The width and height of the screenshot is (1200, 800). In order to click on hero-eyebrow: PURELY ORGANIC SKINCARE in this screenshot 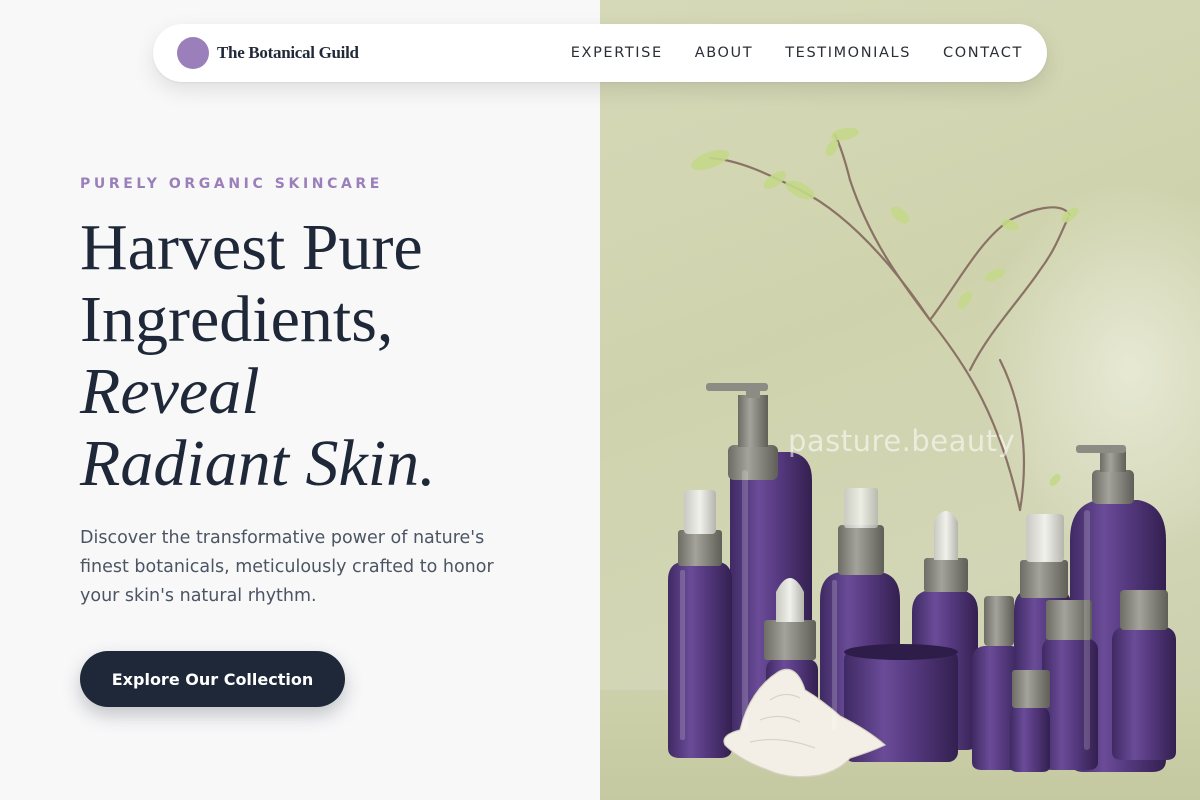, I will do `click(231, 184)`.